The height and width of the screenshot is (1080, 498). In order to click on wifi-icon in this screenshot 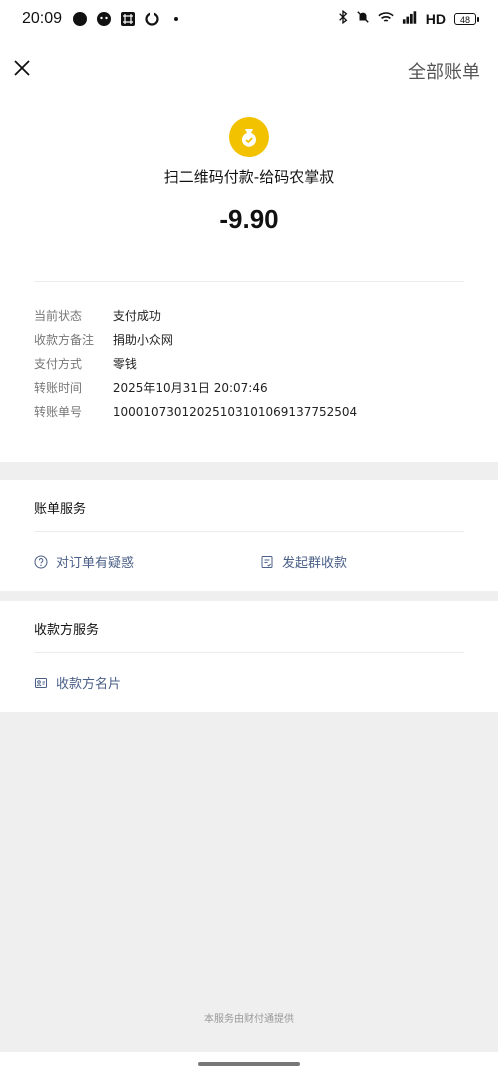, I will do `click(386, 19)`.